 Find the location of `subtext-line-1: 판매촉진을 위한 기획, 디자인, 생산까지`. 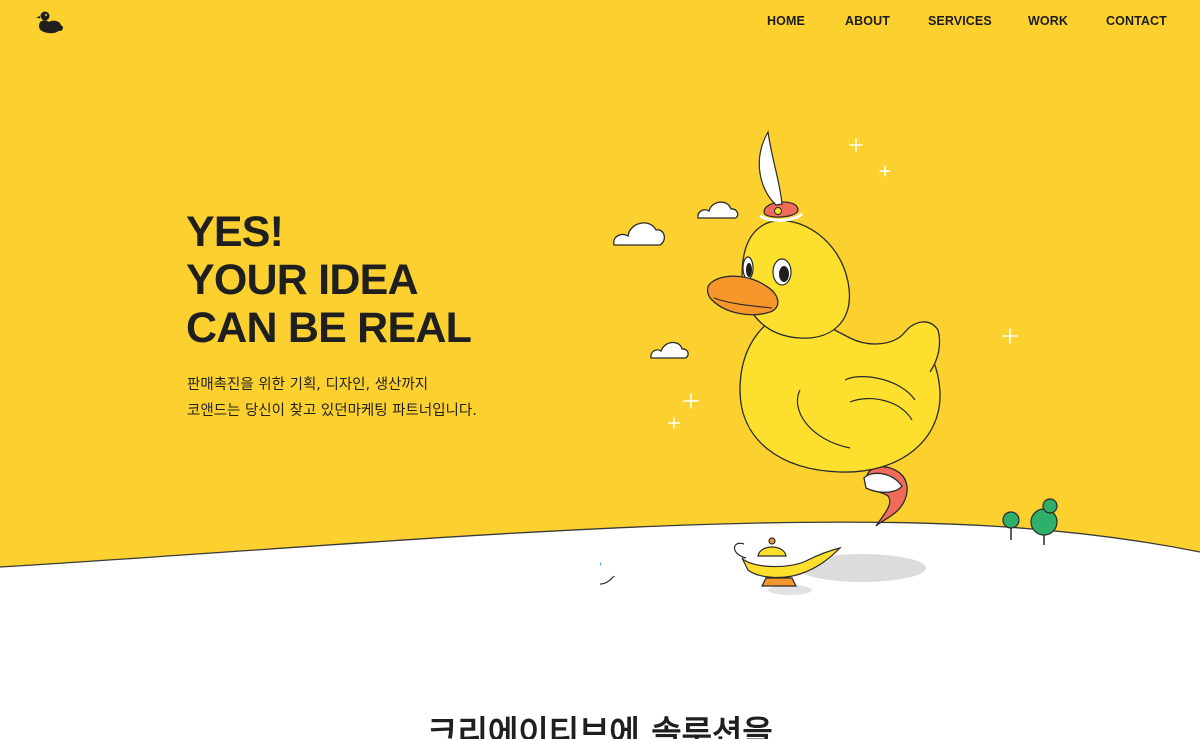

subtext-line-1: 판매촉진을 위한 기획, 디자인, 생산까지 is located at coordinates (308, 385).